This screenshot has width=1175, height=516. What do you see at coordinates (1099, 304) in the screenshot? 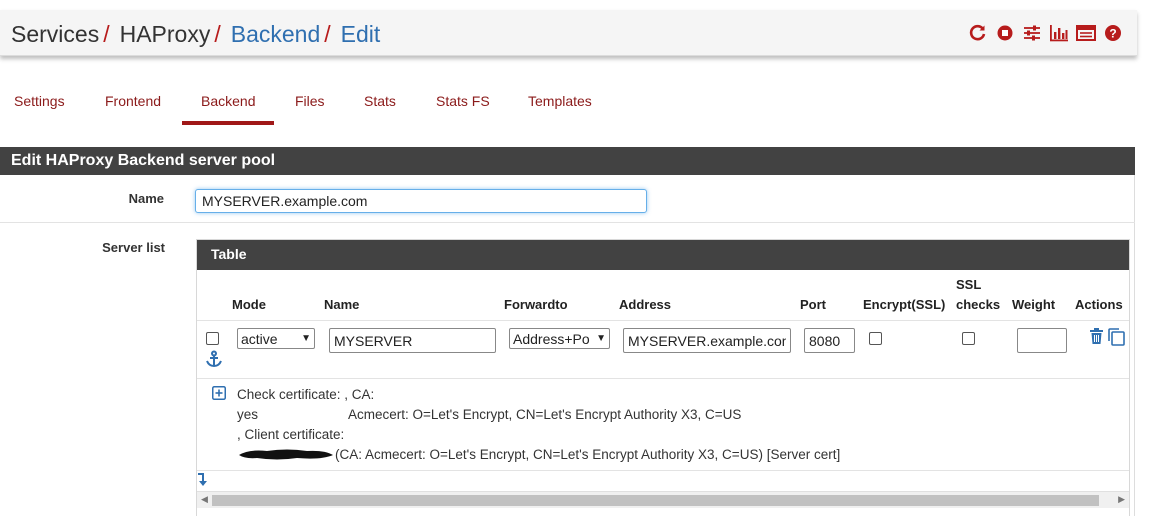
I see `column-header-actions: Actions` at bounding box center [1099, 304].